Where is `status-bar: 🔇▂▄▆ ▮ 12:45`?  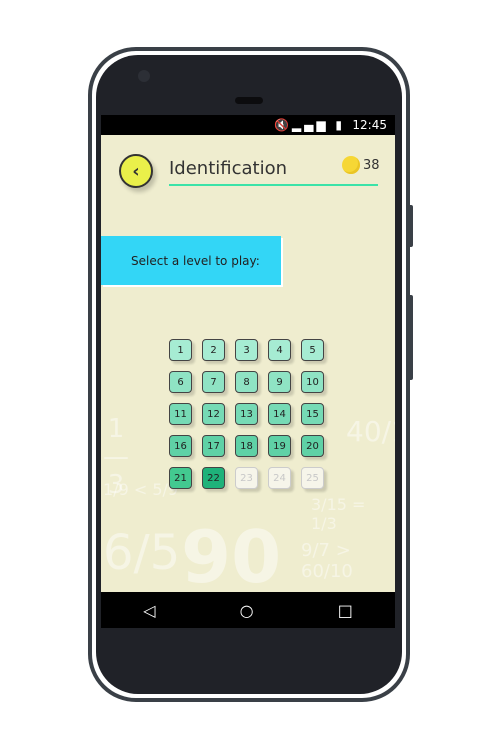
status-bar: 🔇▂▄▆ ▮ 12:45 is located at coordinates (248, 125).